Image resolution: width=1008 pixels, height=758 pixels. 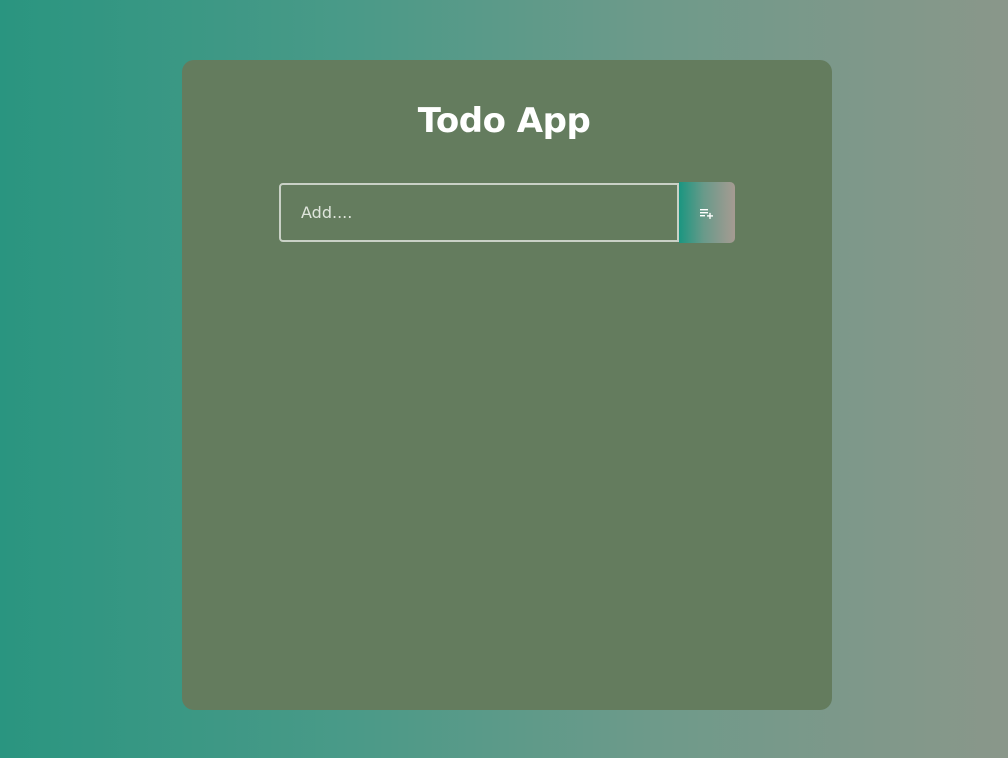 I want to click on add-todo-button, so click(x=707, y=212).